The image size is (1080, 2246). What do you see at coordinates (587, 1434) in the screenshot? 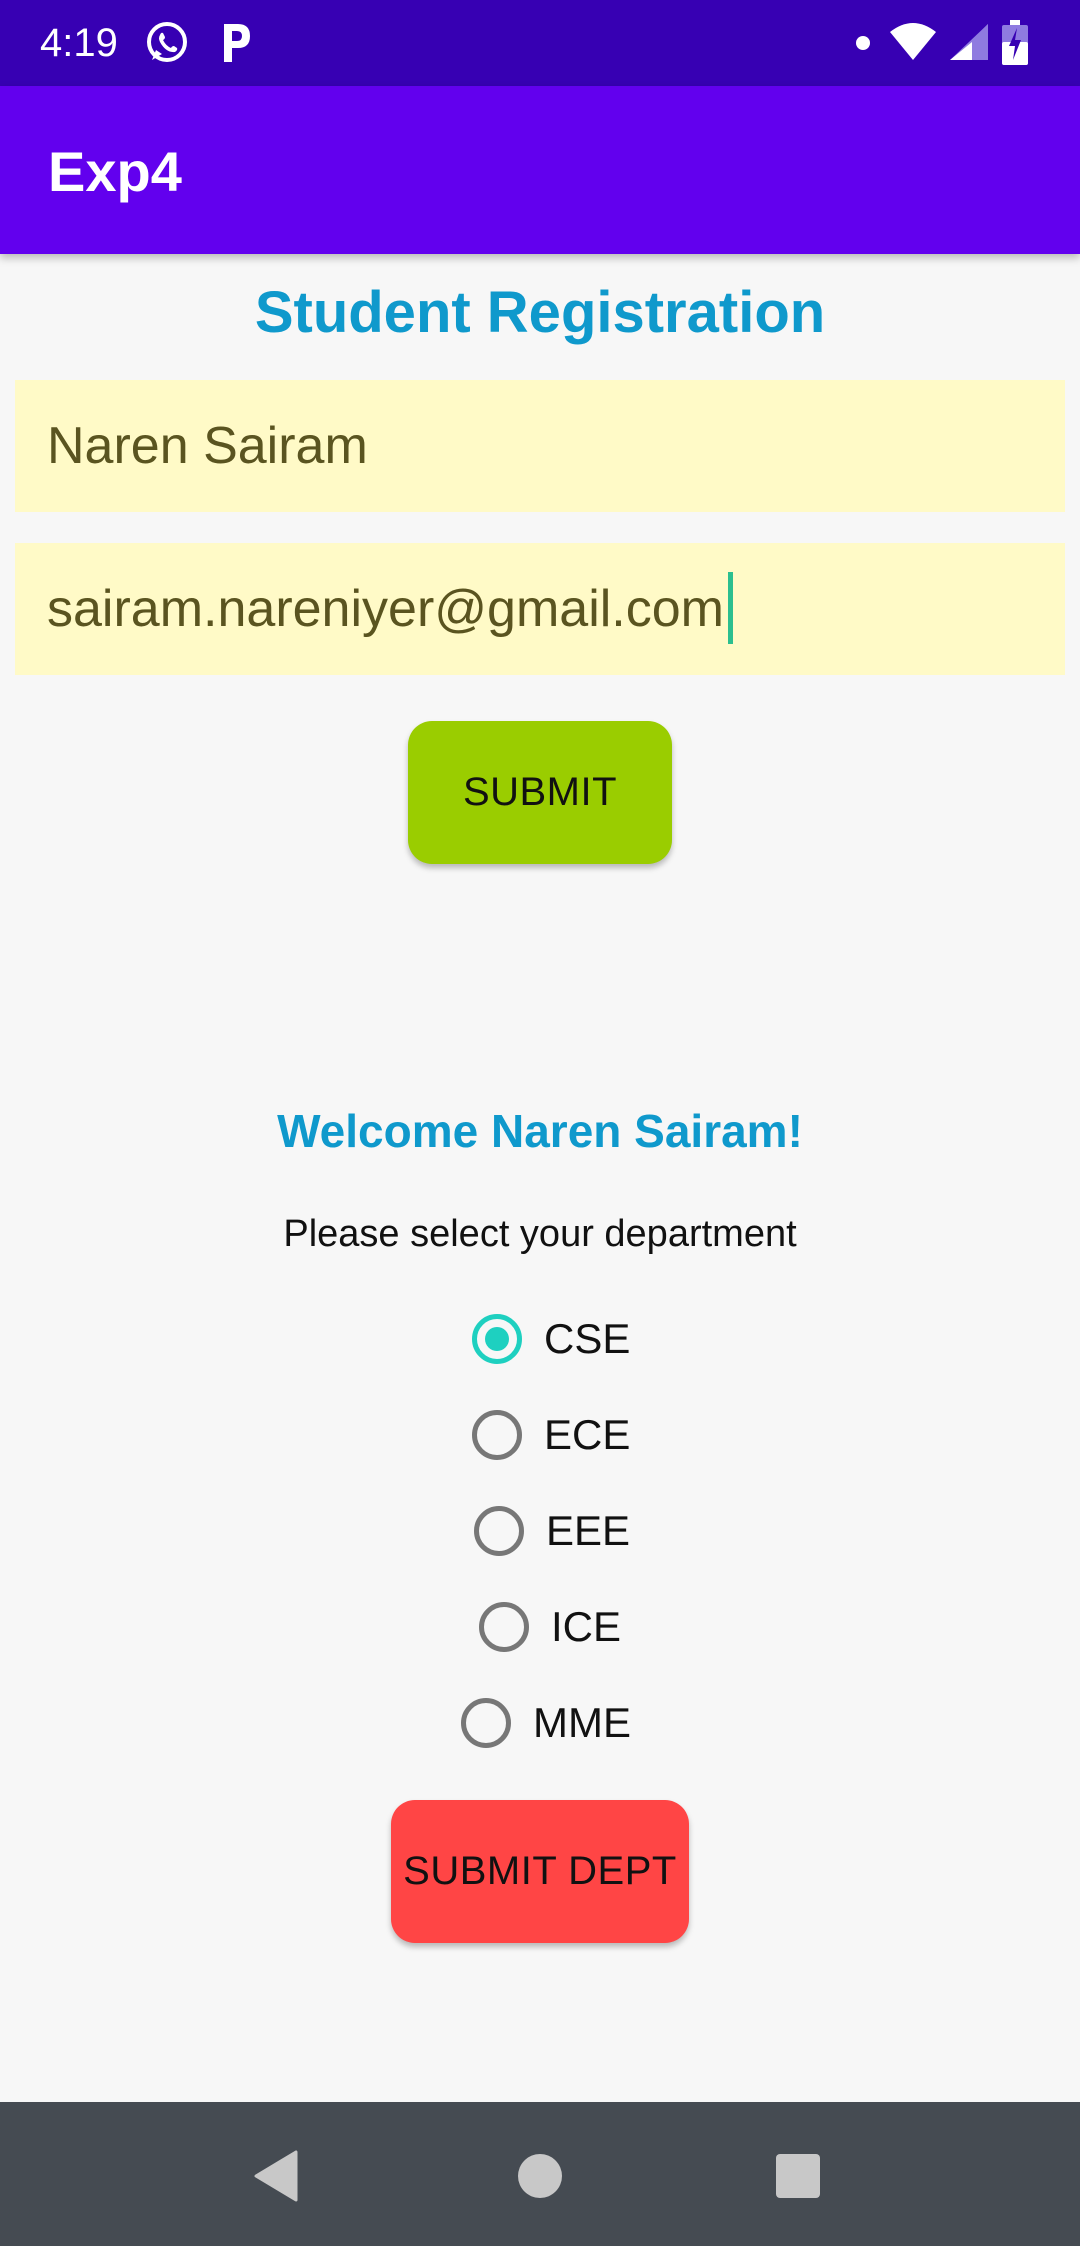
I see `radio-label: ECE` at bounding box center [587, 1434].